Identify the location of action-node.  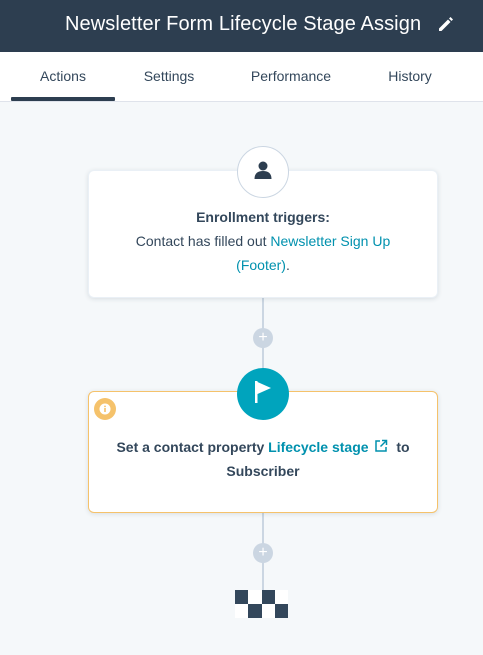
(263, 394).